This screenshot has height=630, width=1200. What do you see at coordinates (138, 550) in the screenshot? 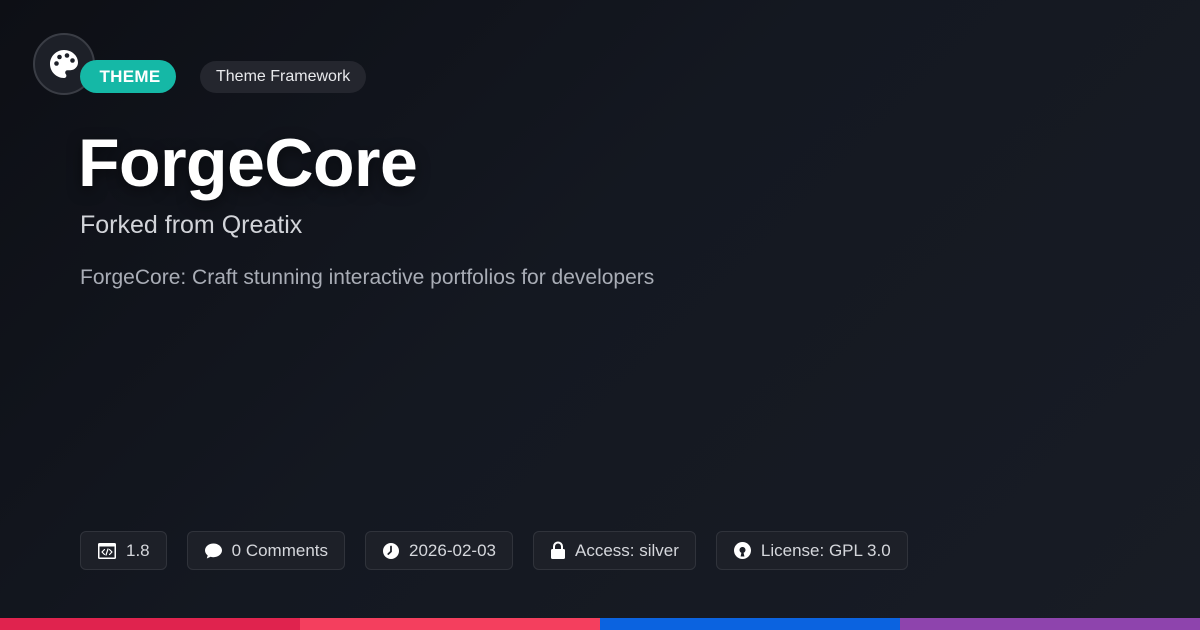
I see `meta-version-label: 1.8` at bounding box center [138, 550].